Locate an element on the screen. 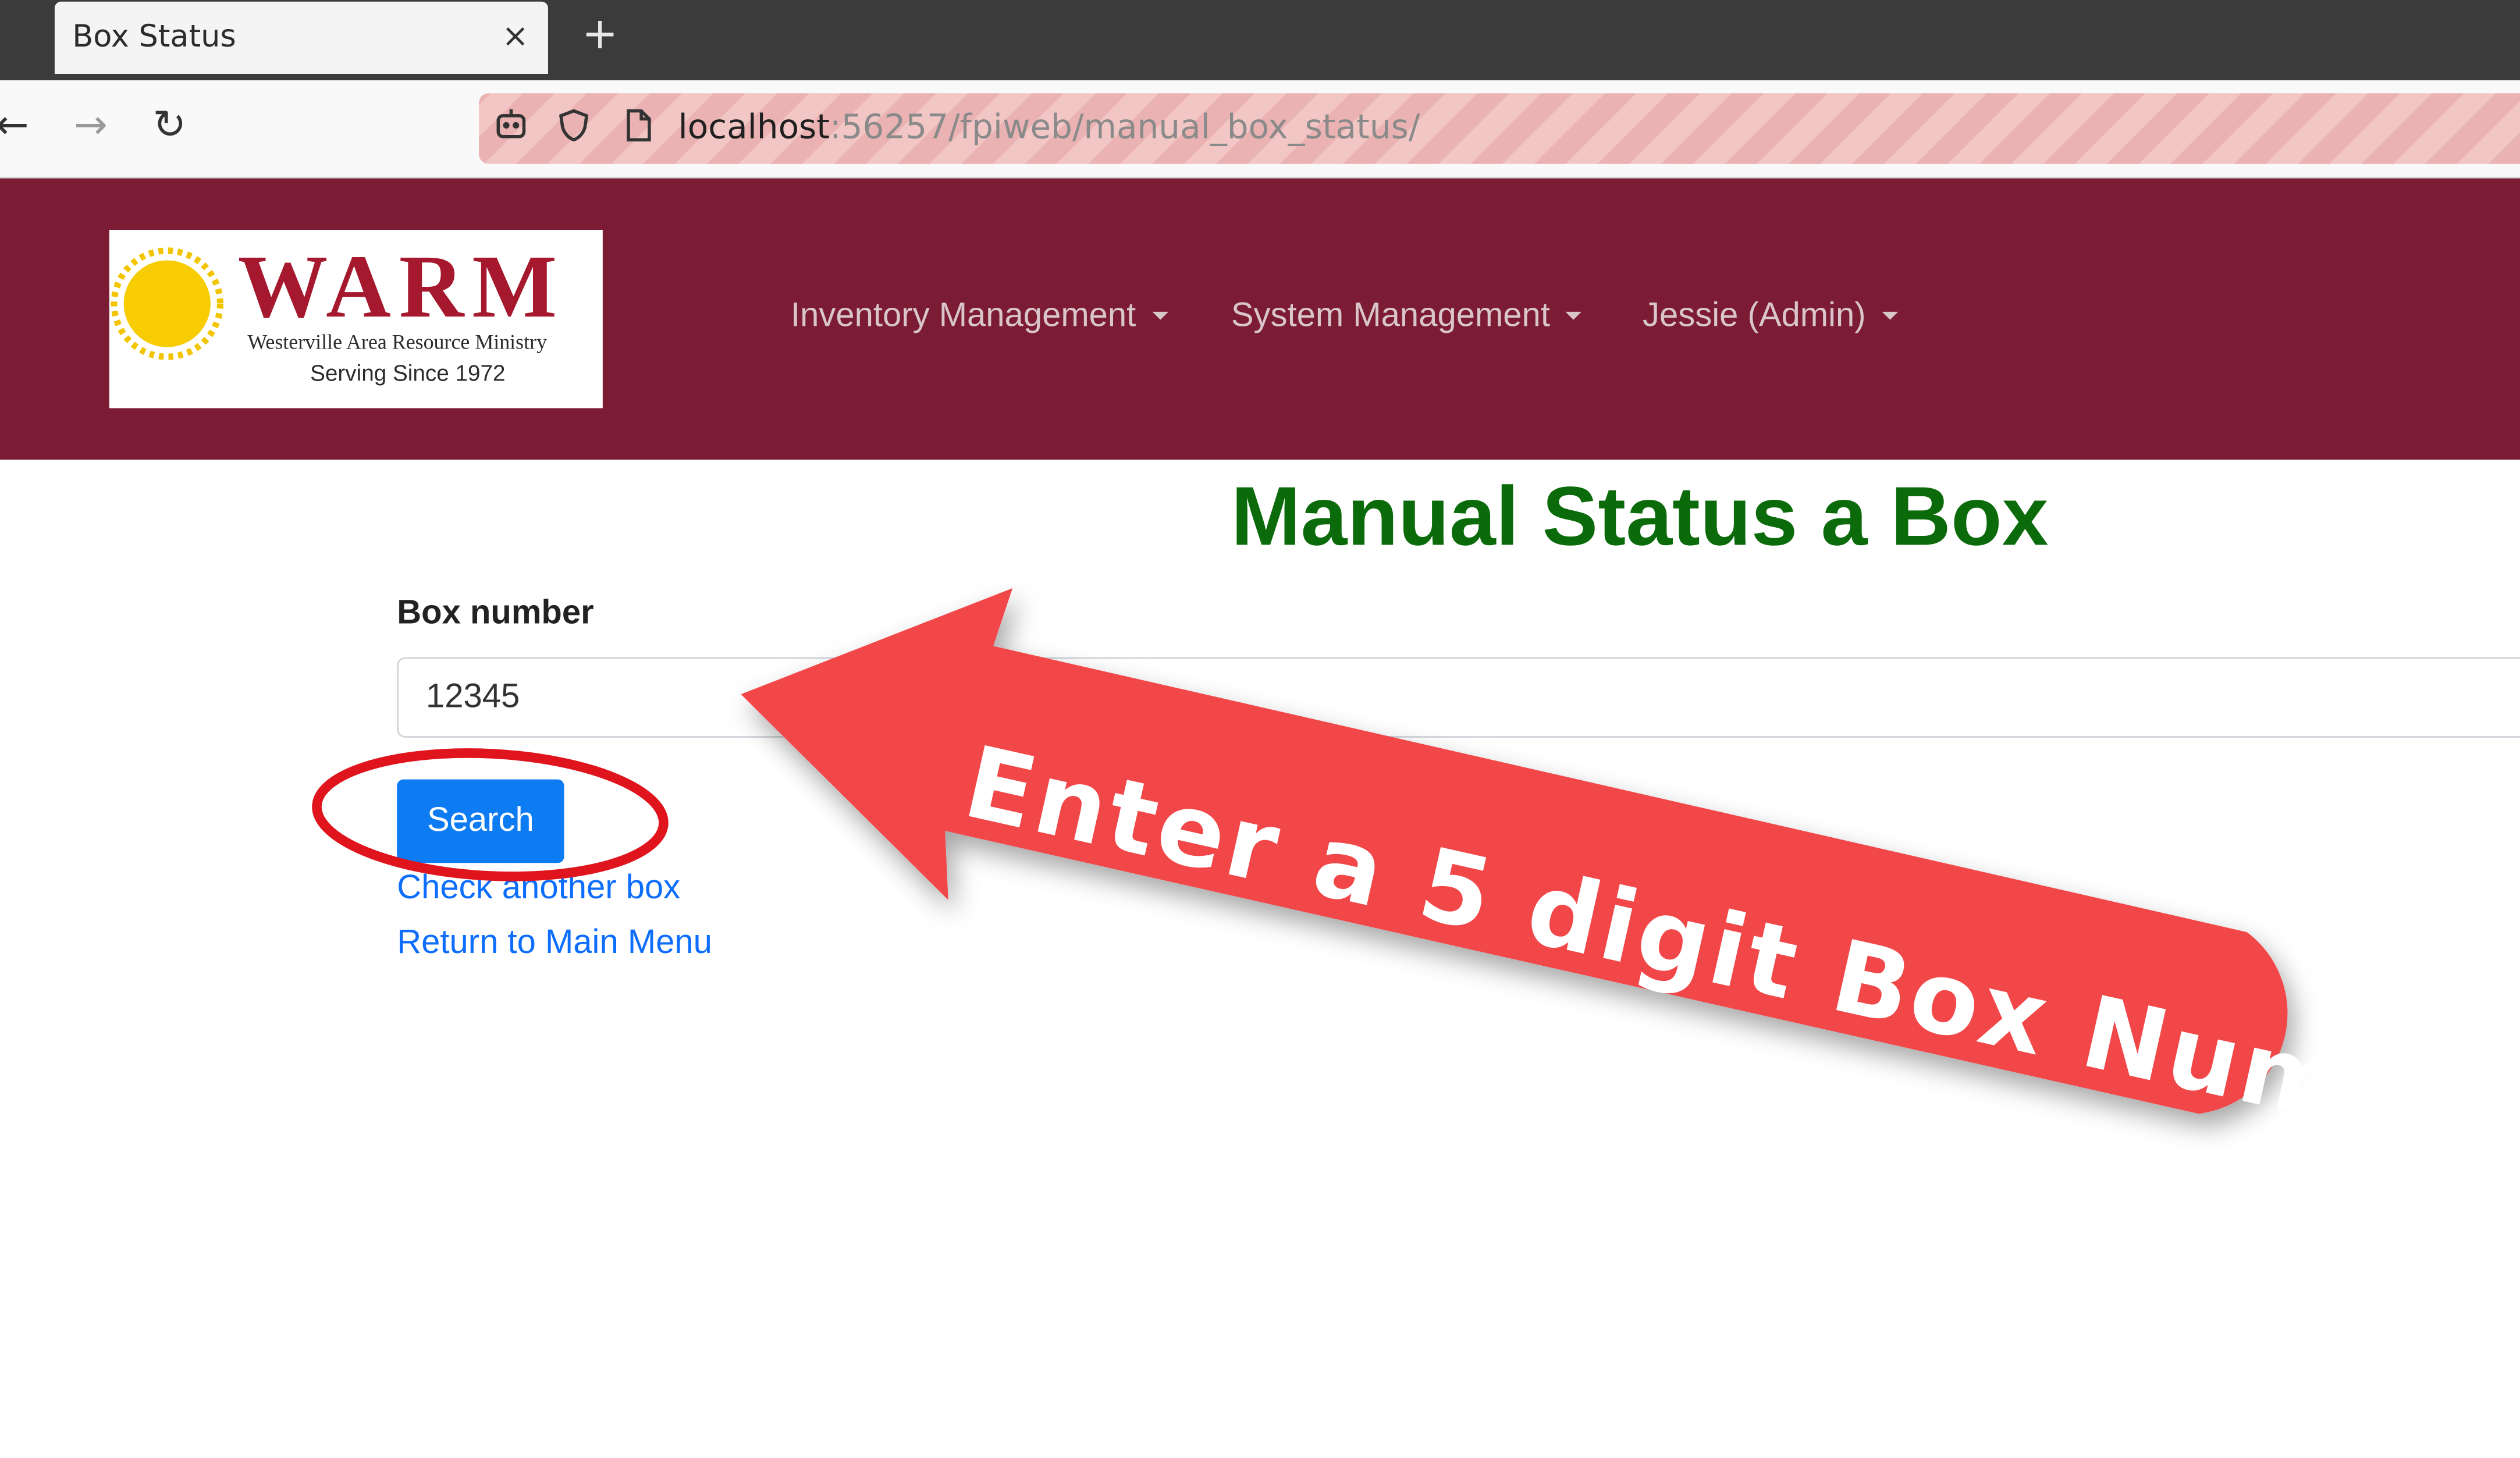 Image resolution: width=2520 pixels, height=1458 pixels. menu-label: System Management is located at coordinates (1390, 316).